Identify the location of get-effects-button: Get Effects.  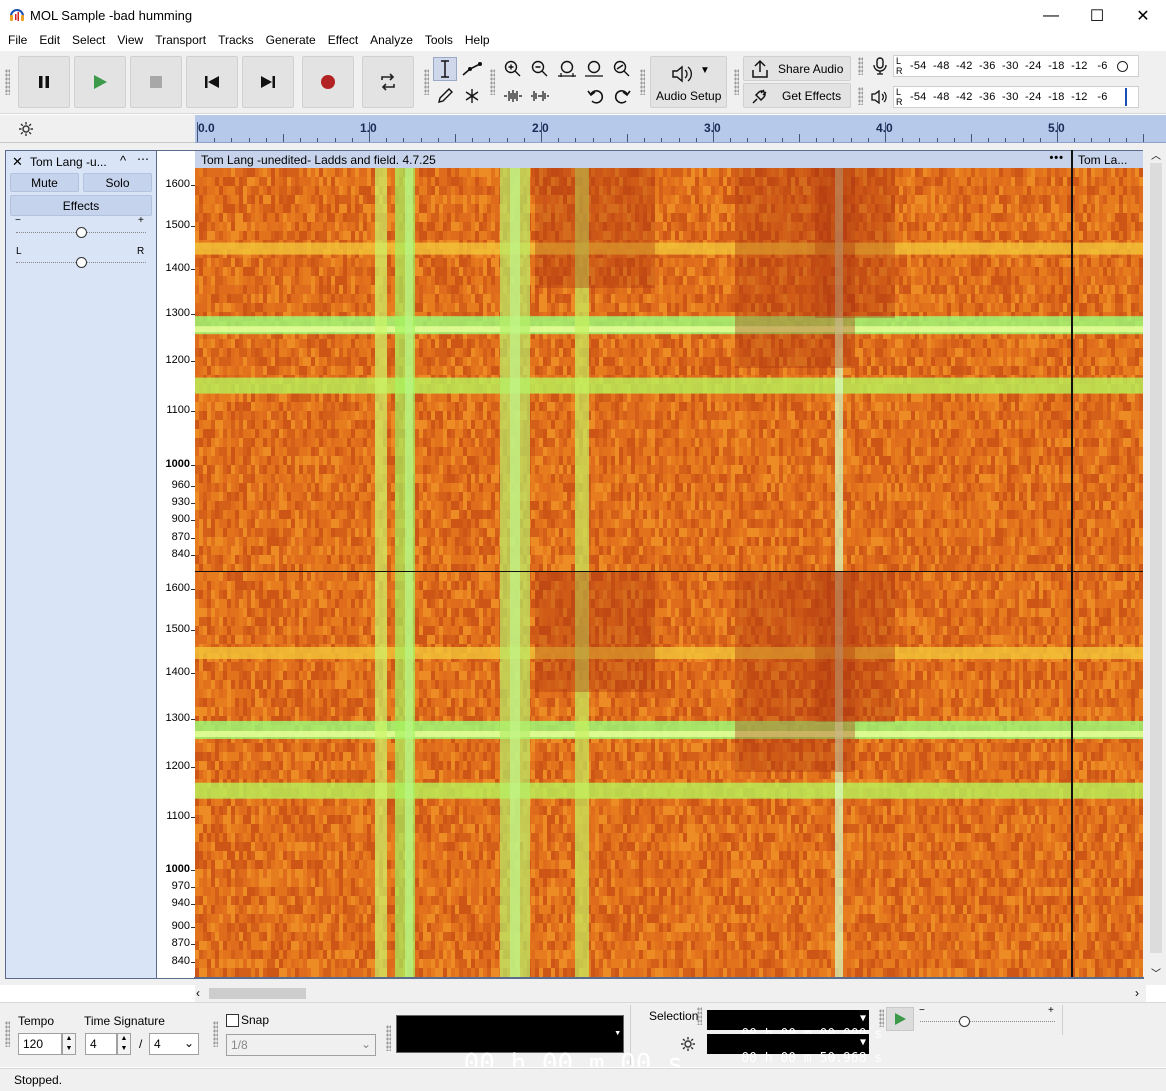
(797, 95).